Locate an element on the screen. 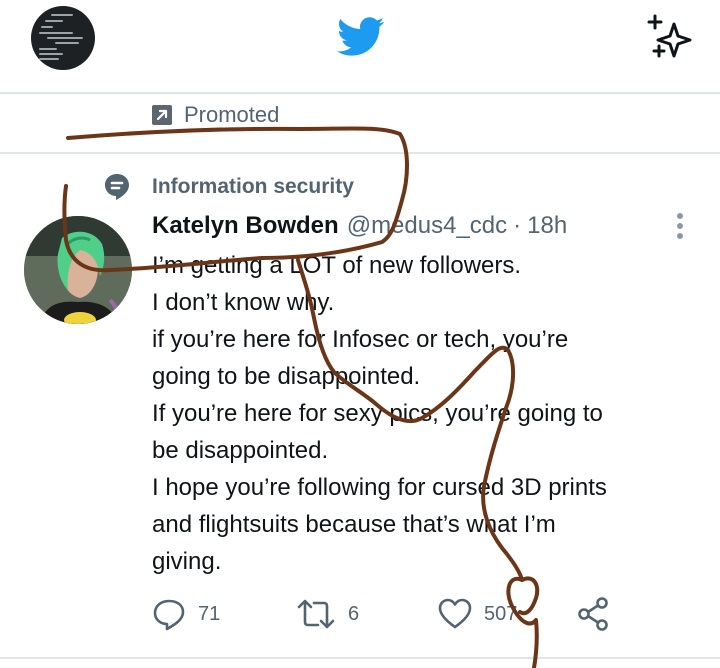 The height and width of the screenshot is (668, 720). reply-count: 71 is located at coordinates (209, 613).